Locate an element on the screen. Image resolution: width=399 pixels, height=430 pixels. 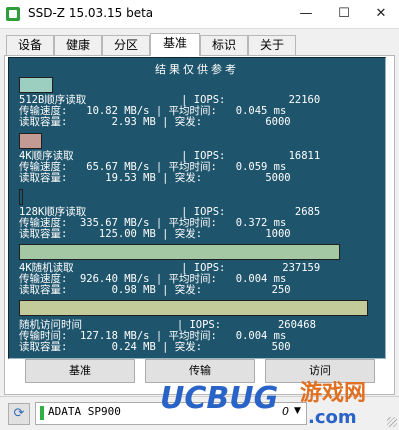
result-line-access-volume: 读取容量: 0.24 MB | 突发: 500 is located at coordinates (155, 347).